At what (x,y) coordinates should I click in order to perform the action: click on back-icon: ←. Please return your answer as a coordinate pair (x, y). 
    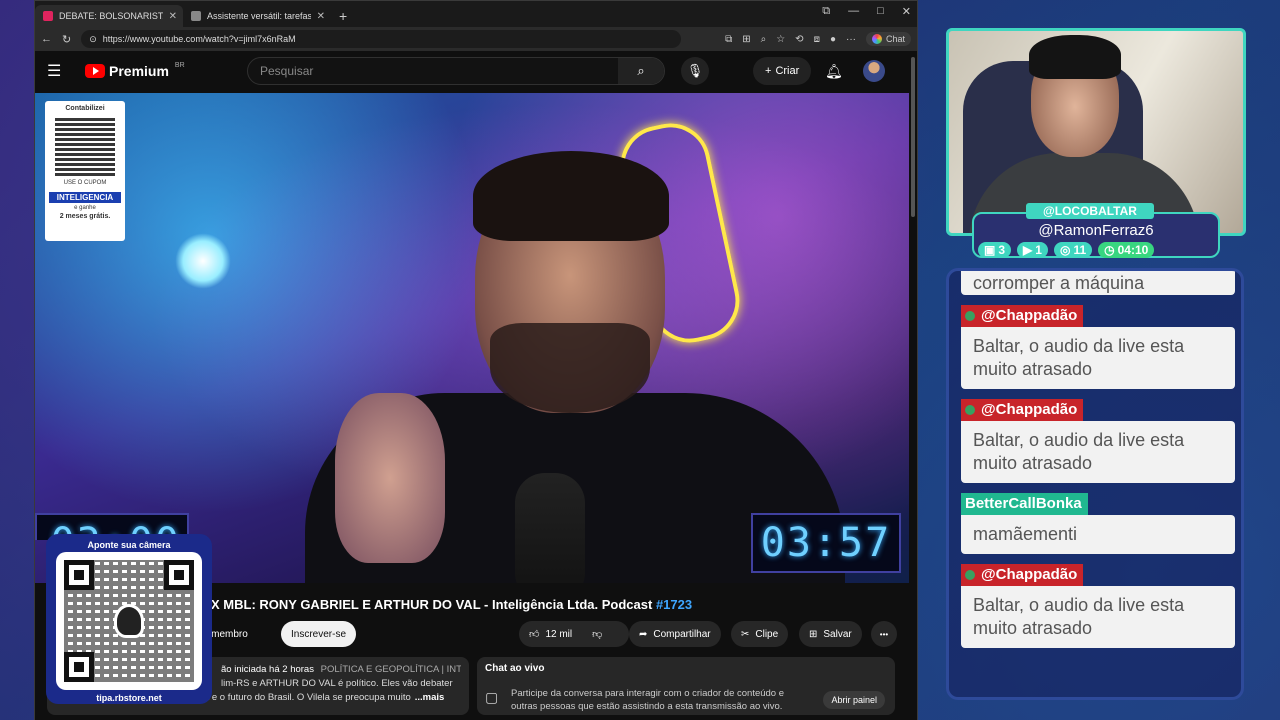
    Looking at the image, I should click on (46, 39).